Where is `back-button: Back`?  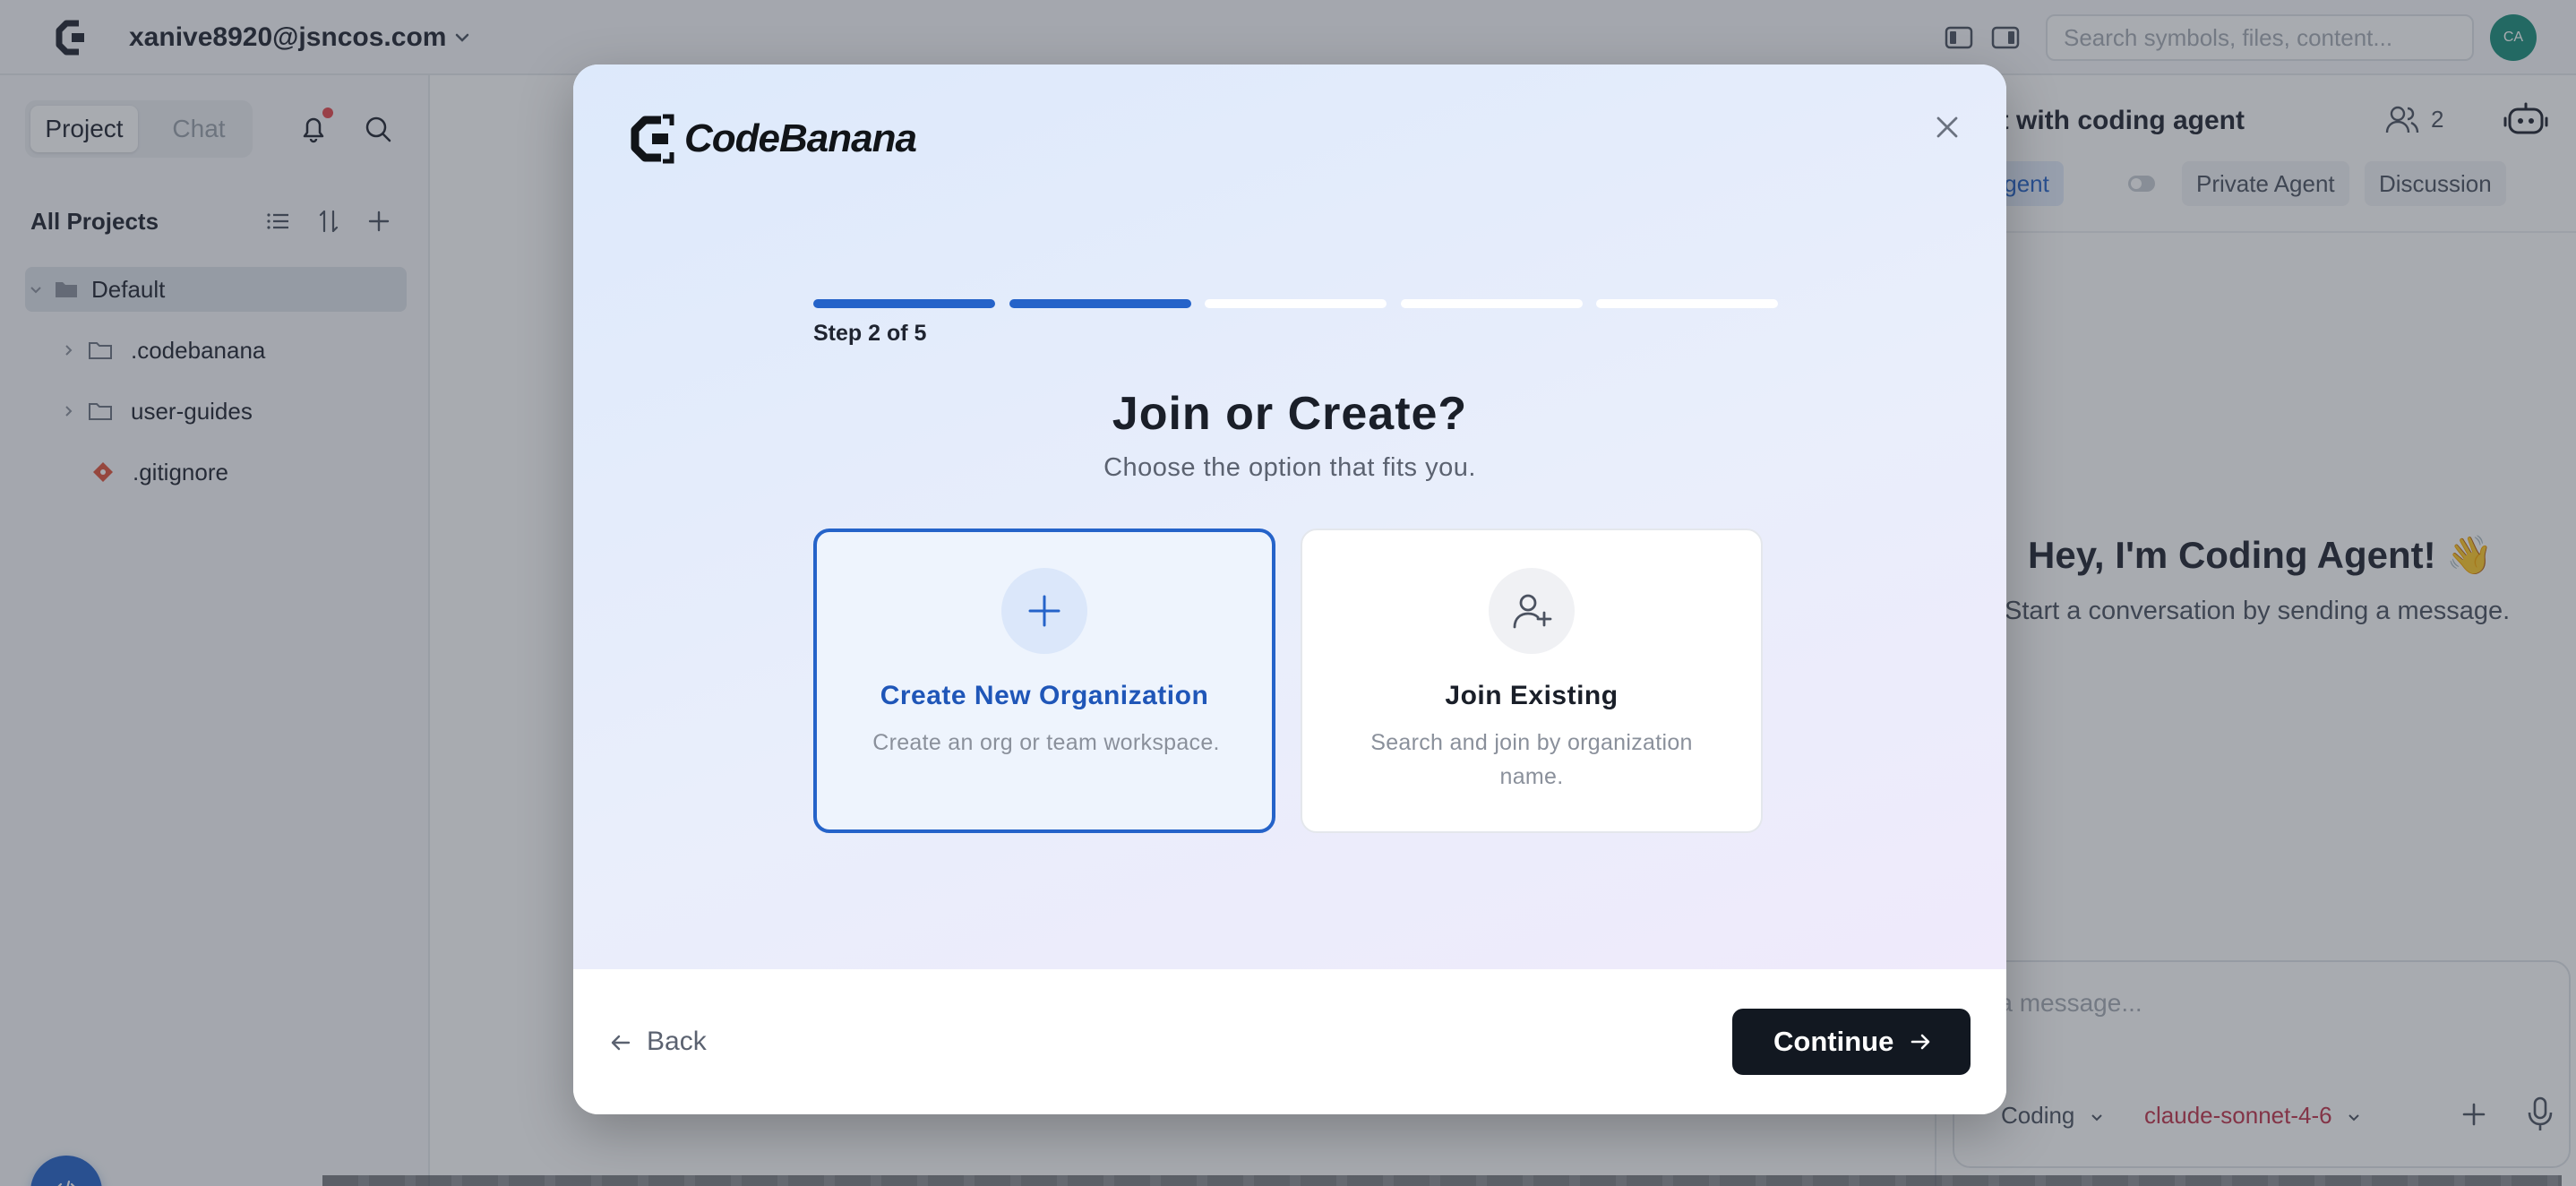
back-button: Back is located at coordinates (658, 1042).